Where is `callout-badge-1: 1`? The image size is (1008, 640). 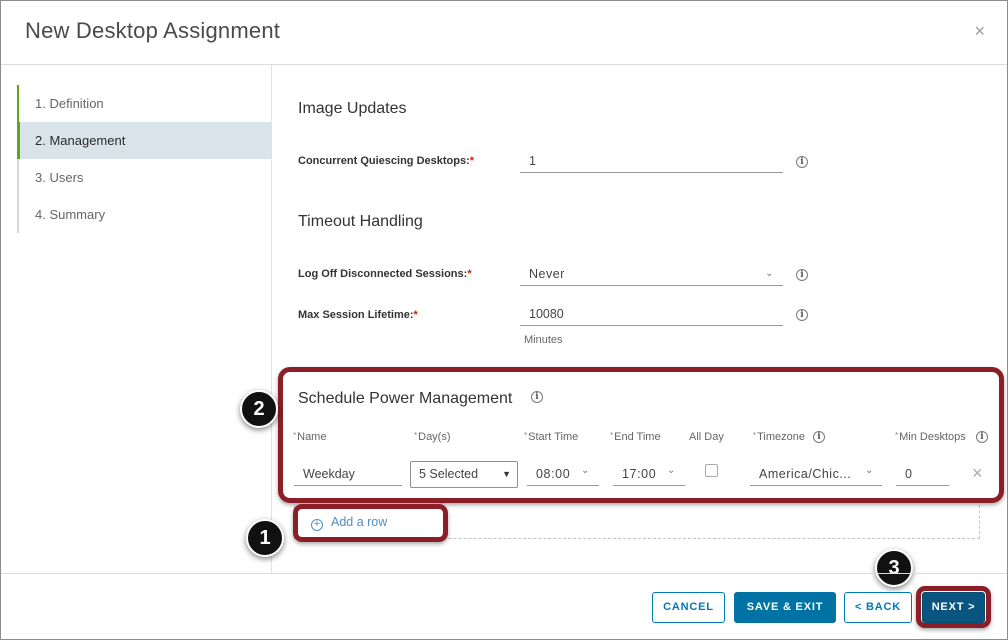 callout-badge-1: 1 is located at coordinates (265, 538).